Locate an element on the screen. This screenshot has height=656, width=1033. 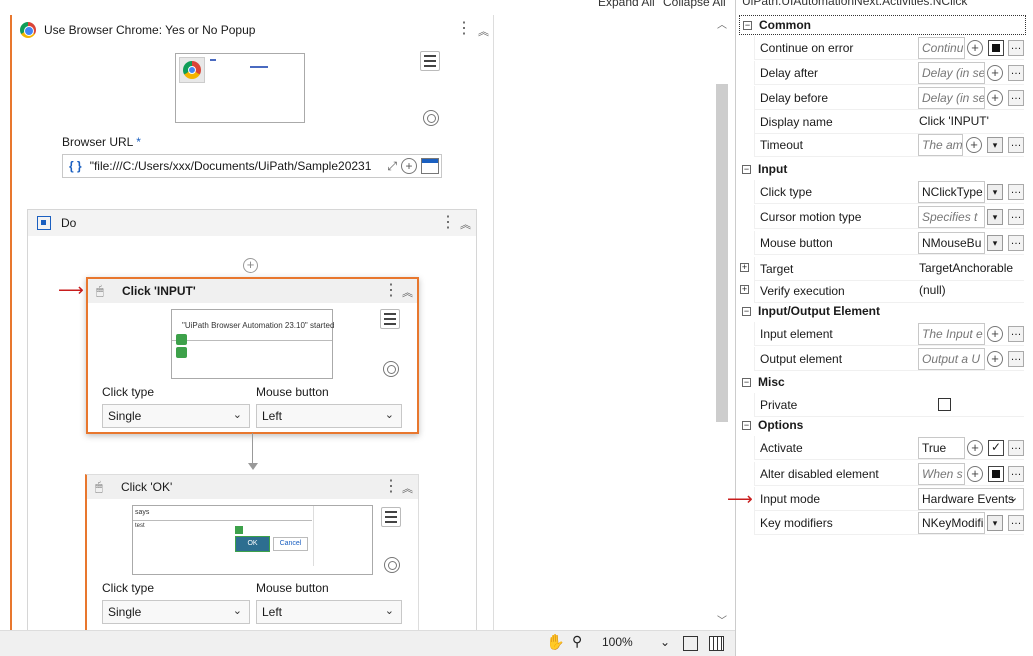
activate-value: True is located at coordinates (941, 448).